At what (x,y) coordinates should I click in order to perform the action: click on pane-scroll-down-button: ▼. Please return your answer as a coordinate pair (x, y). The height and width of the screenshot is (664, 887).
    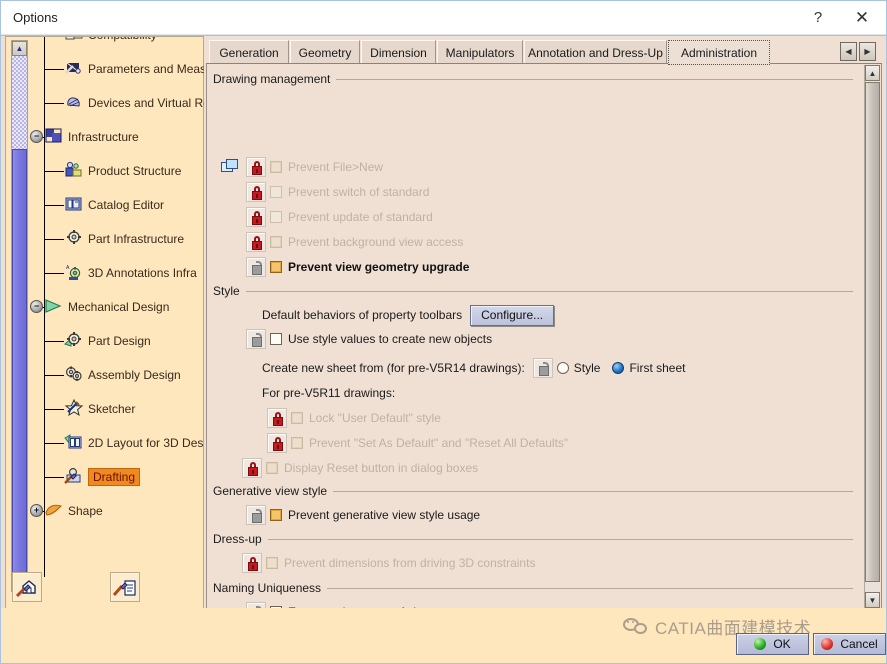
    Looking at the image, I should click on (872, 600).